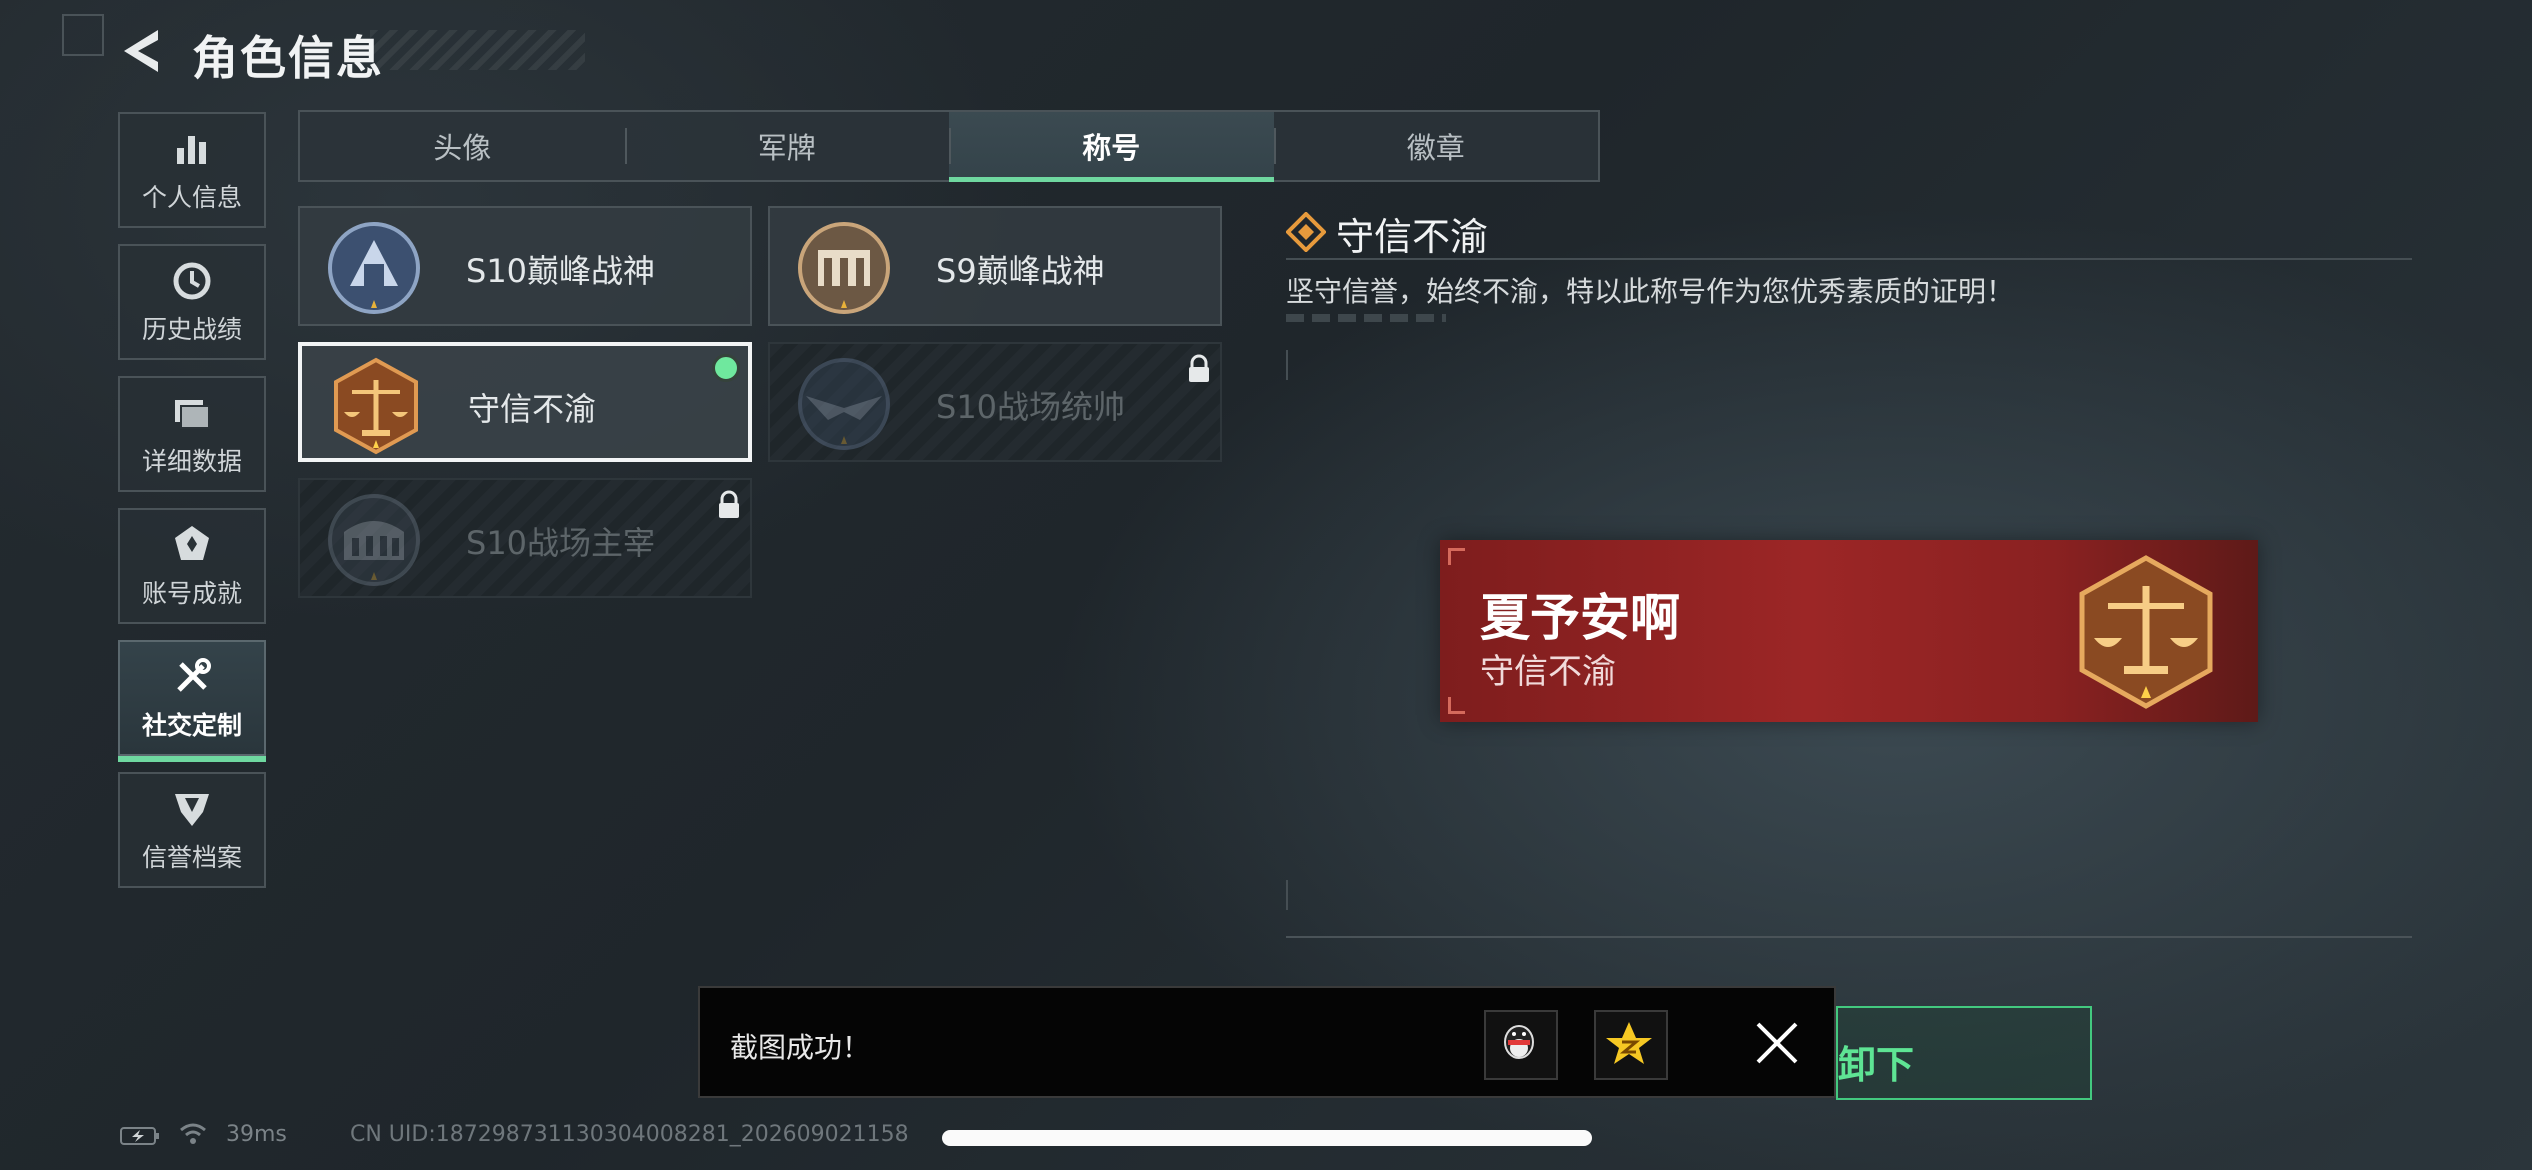  I want to click on sidebar-item-history: 历史战绩, so click(192, 302).